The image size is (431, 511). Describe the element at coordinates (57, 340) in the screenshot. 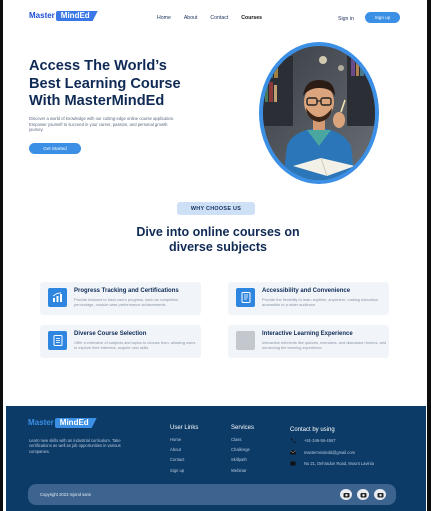

I see `list-icon` at that location.